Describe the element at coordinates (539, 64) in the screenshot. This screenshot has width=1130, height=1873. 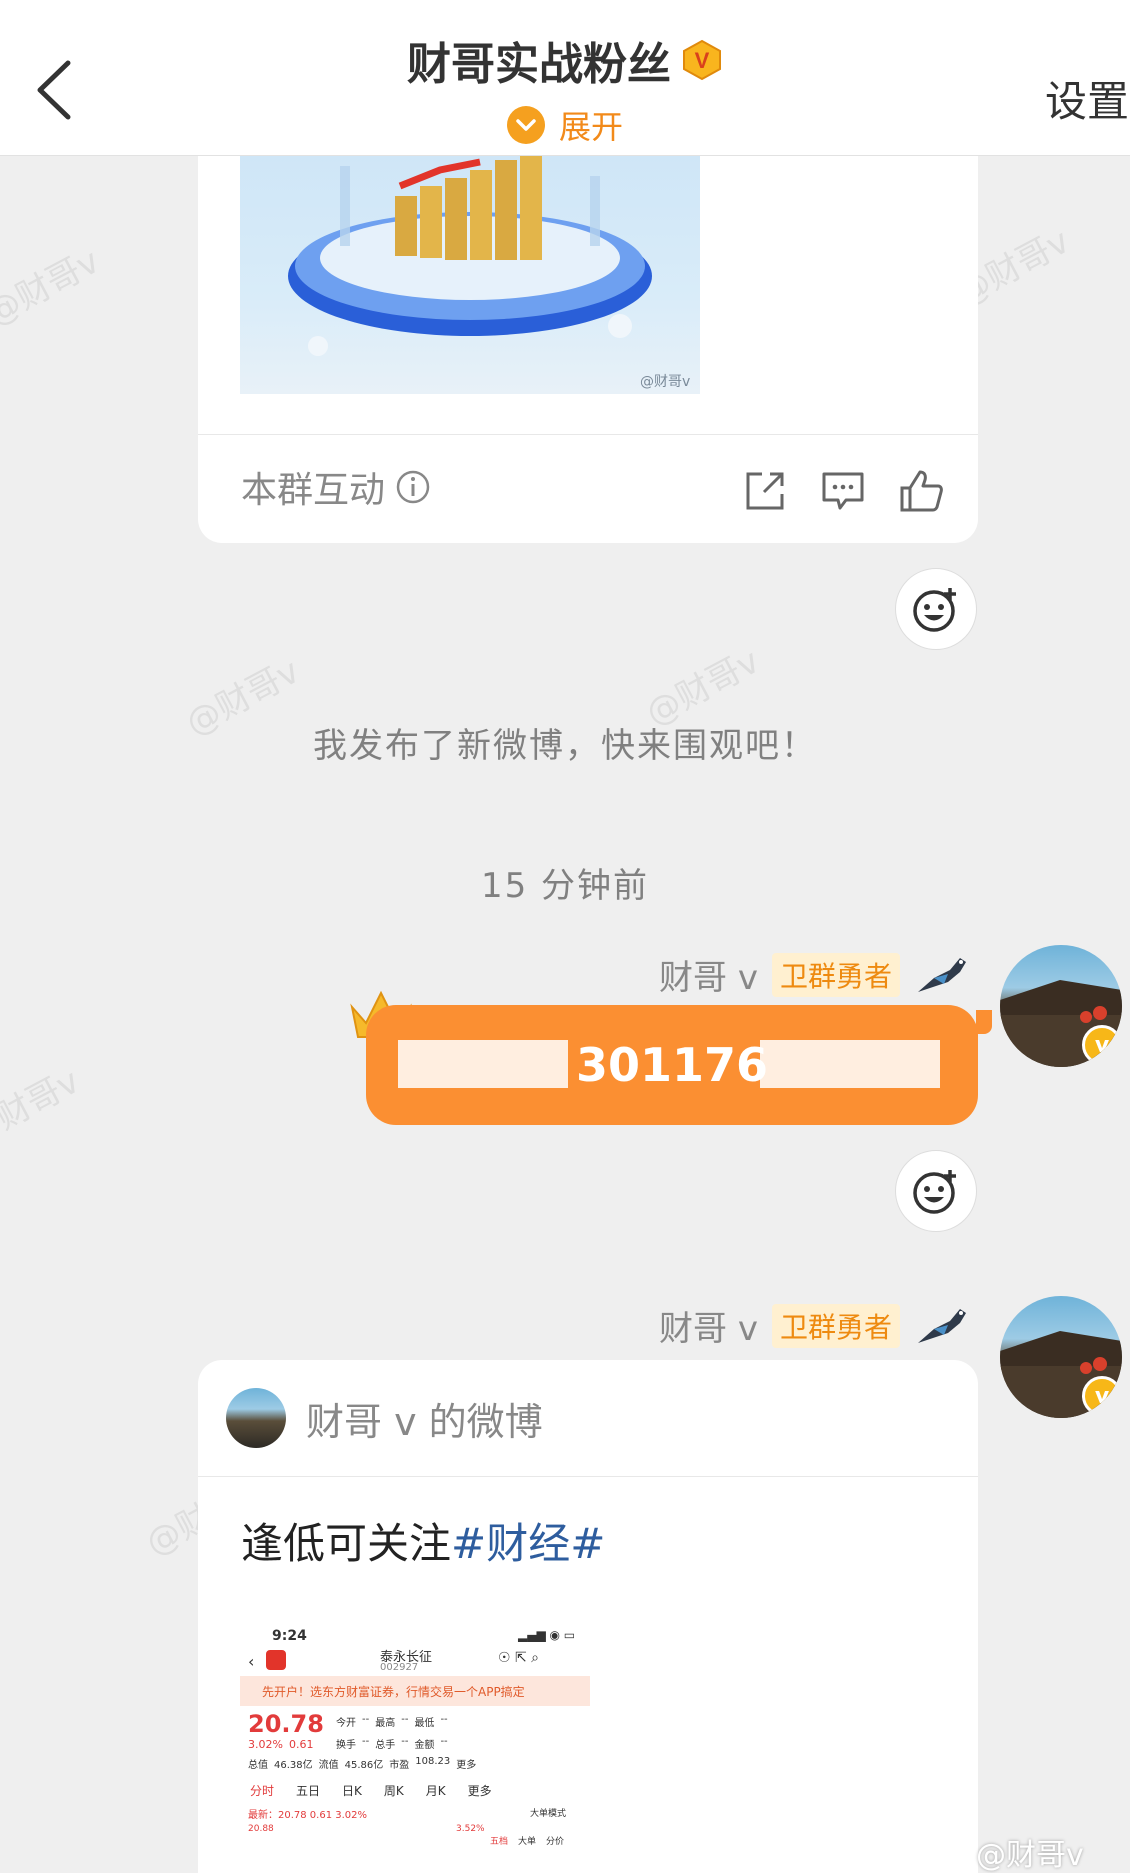
I see `group-name: 财哥实战粉丝` at that location.